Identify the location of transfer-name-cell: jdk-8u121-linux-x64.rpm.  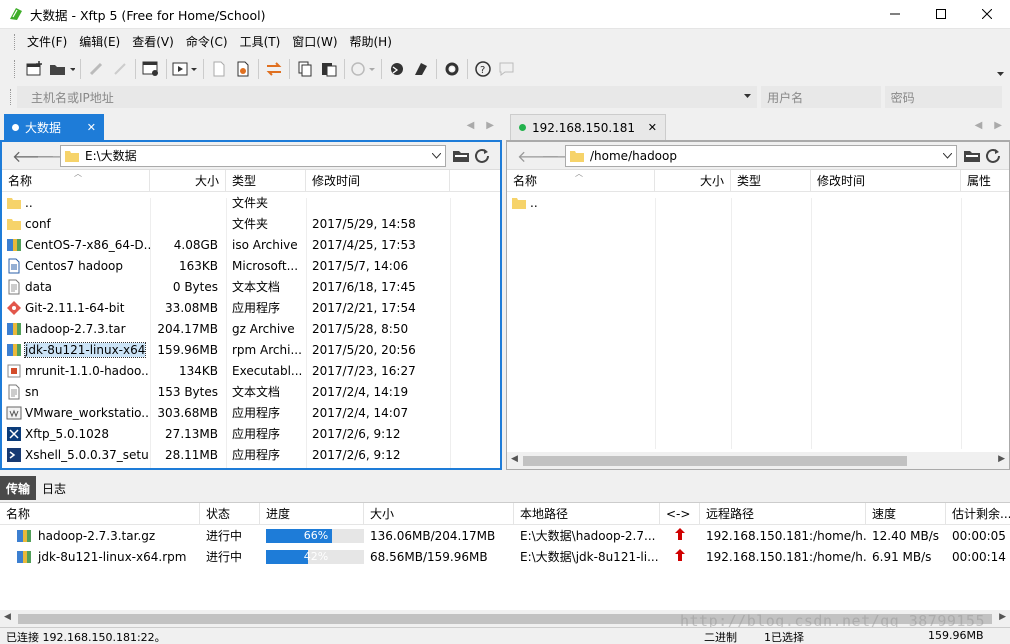
(100, 557).